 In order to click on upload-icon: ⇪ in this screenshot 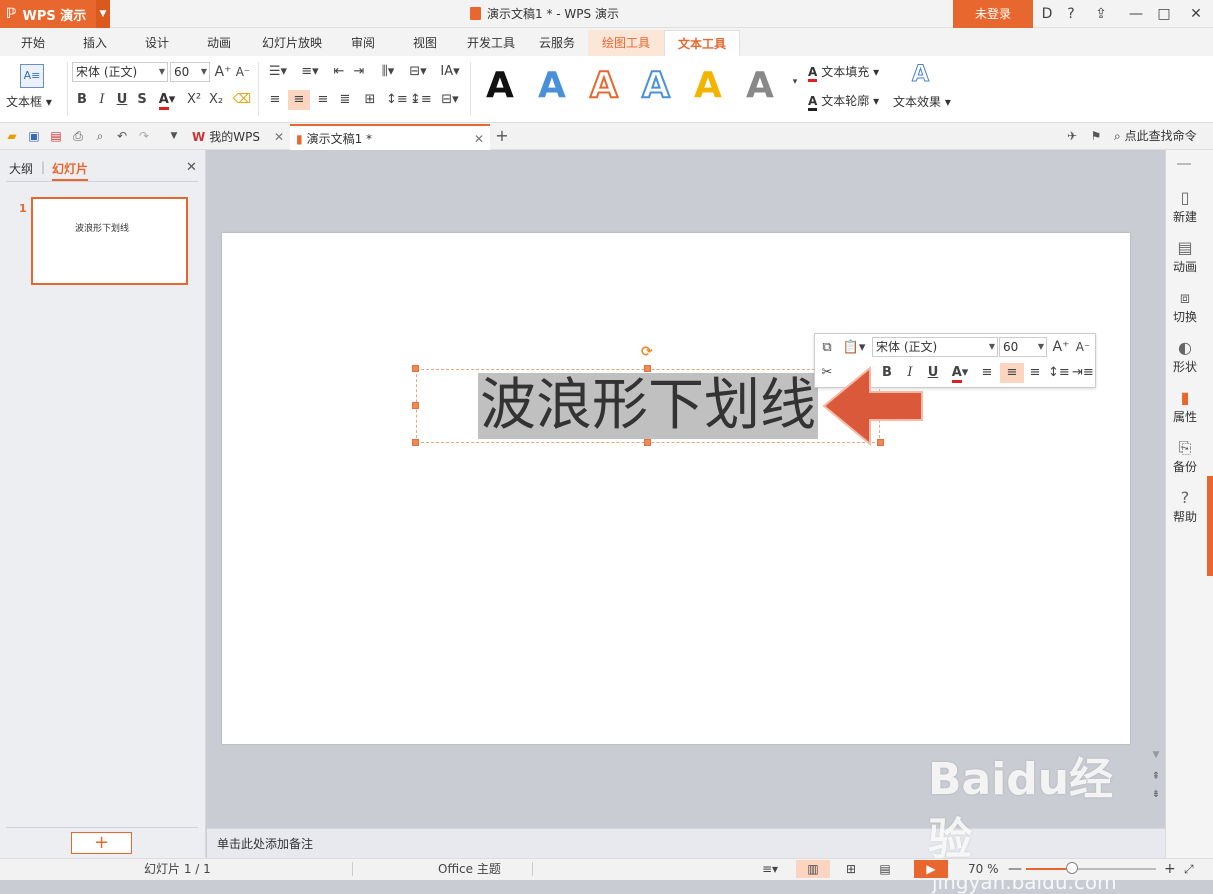, I will do `click(1101, 14)`.